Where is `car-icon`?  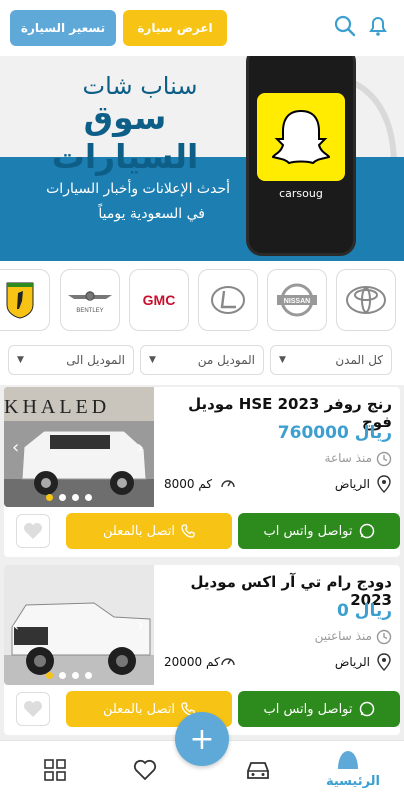
car-icon is located at coordinates (258, 770).